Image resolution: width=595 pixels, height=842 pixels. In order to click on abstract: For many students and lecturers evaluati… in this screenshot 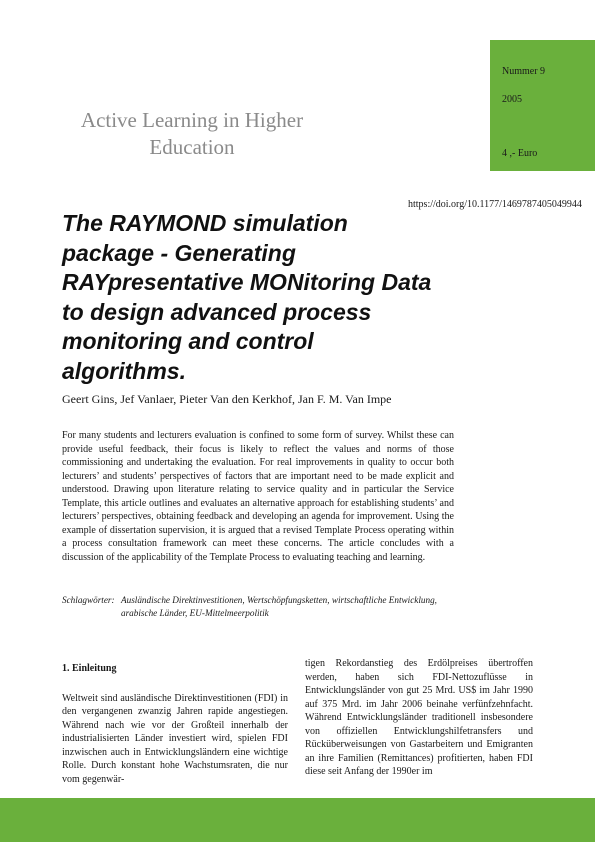, I will do `click(258, 496)`.